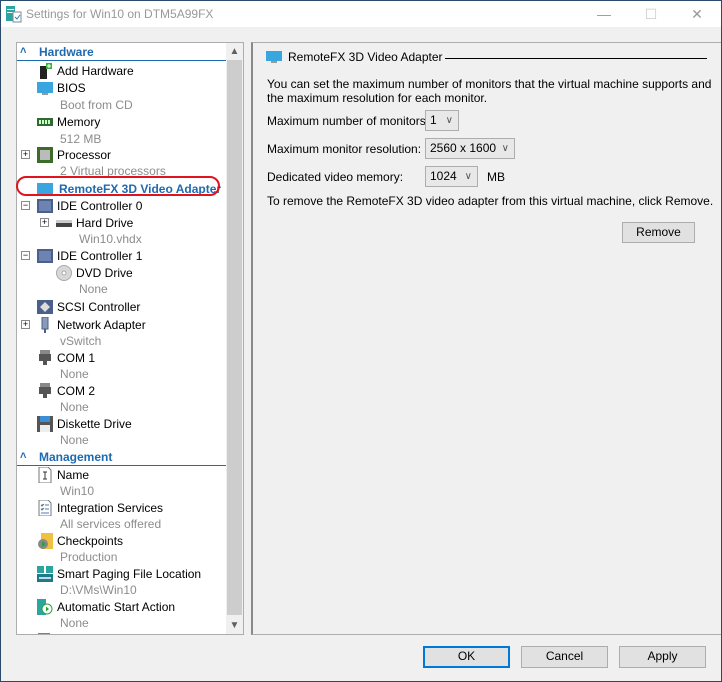  What do you see at coordinates (443, 176) in the screenshot?
I see `video-memory-value: 1024` at bounding box center [443, 176].